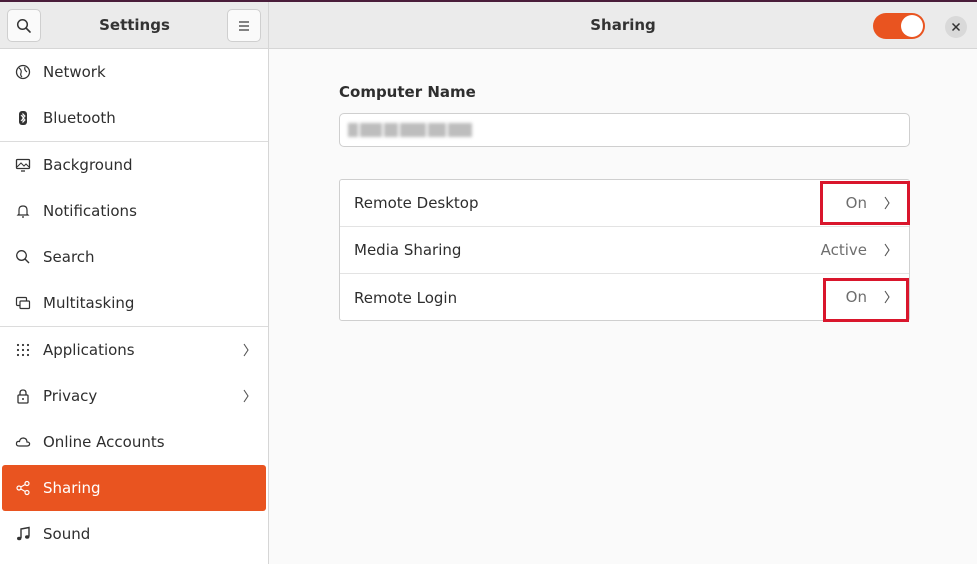 This screenshot has height=564, width=977. I want to click on sharing-toggle, so click(899, 26).